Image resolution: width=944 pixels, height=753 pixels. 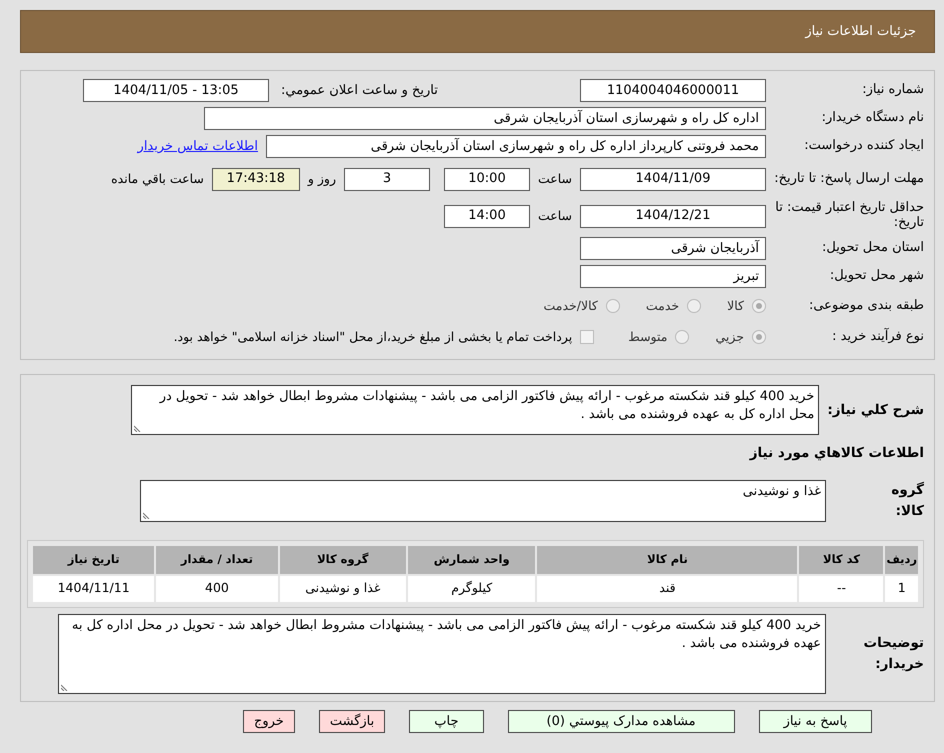 I want to click on table-cell: 1, so click(x=901, y=589).